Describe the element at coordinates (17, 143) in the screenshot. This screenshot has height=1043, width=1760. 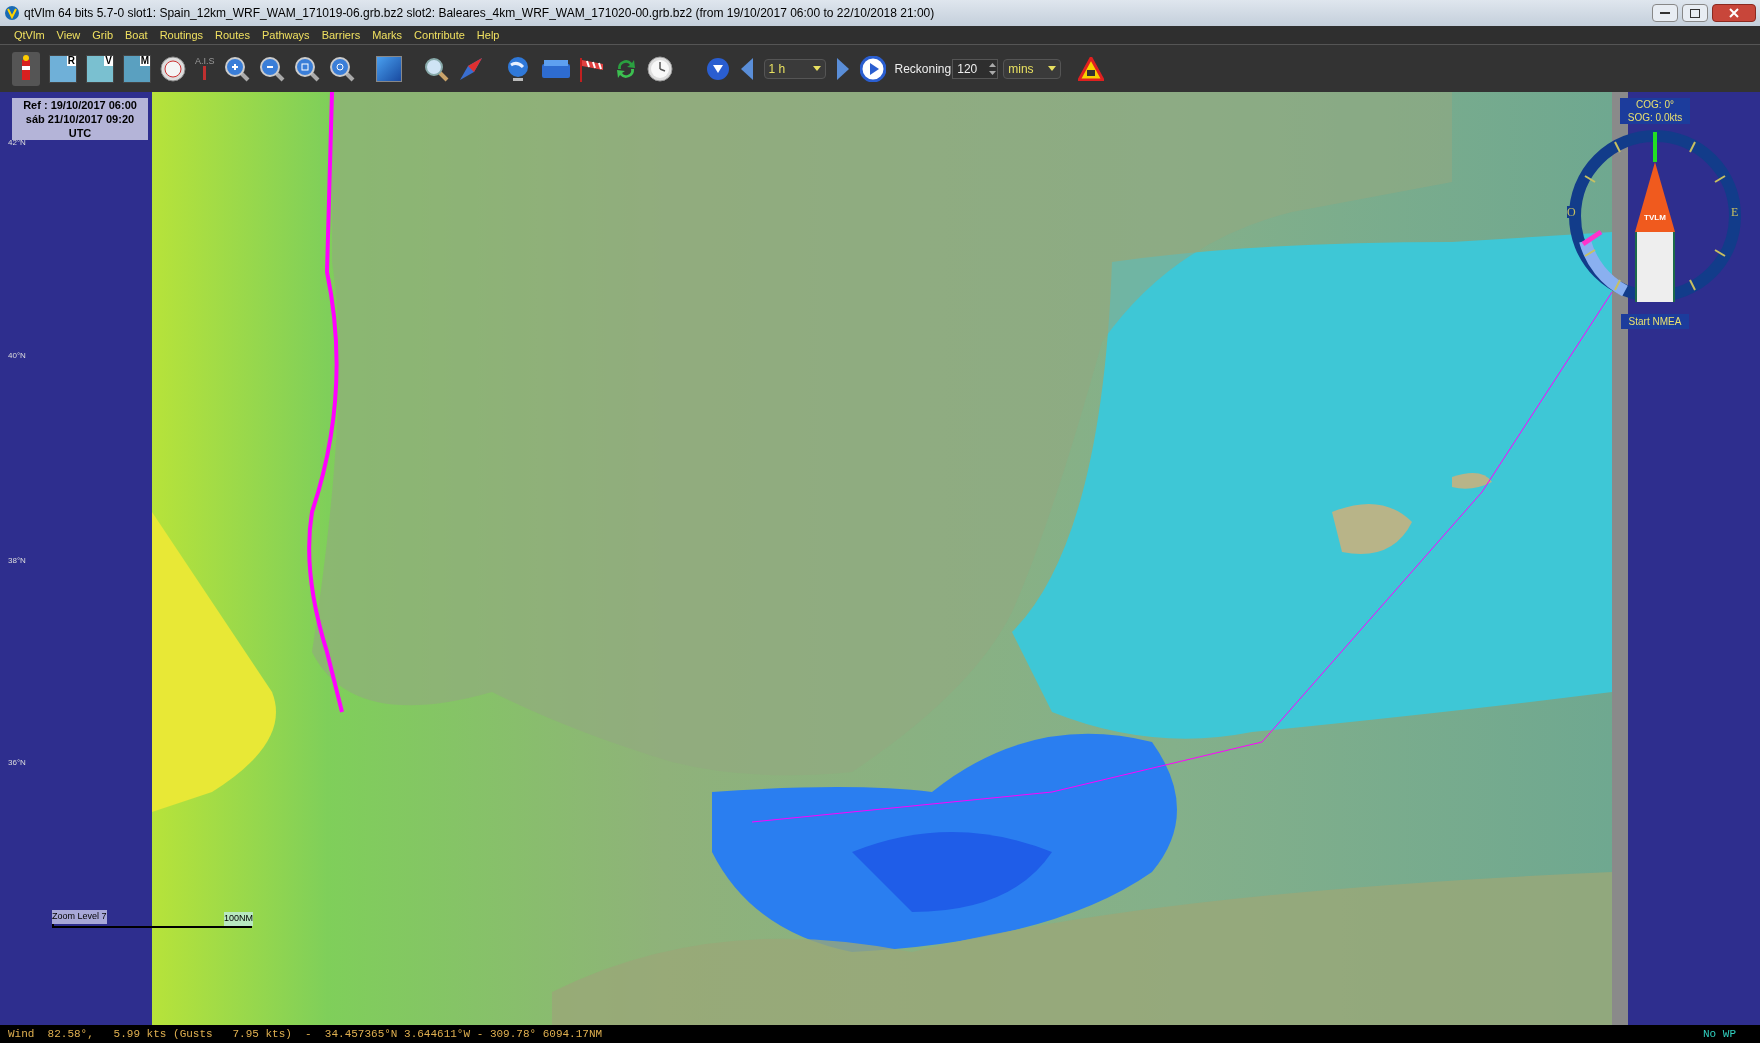
I see `latitude-label: 42°N` at that location.